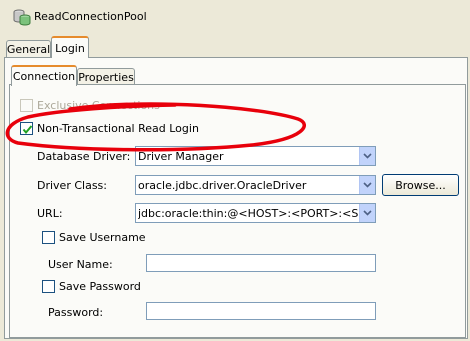 Image resolution: width=470 pixels, height=341 pixels. What do you see at coordinates (48, 286) in the screenshot?
I see `save-password-checkbox` at bounding box center [48, 286].